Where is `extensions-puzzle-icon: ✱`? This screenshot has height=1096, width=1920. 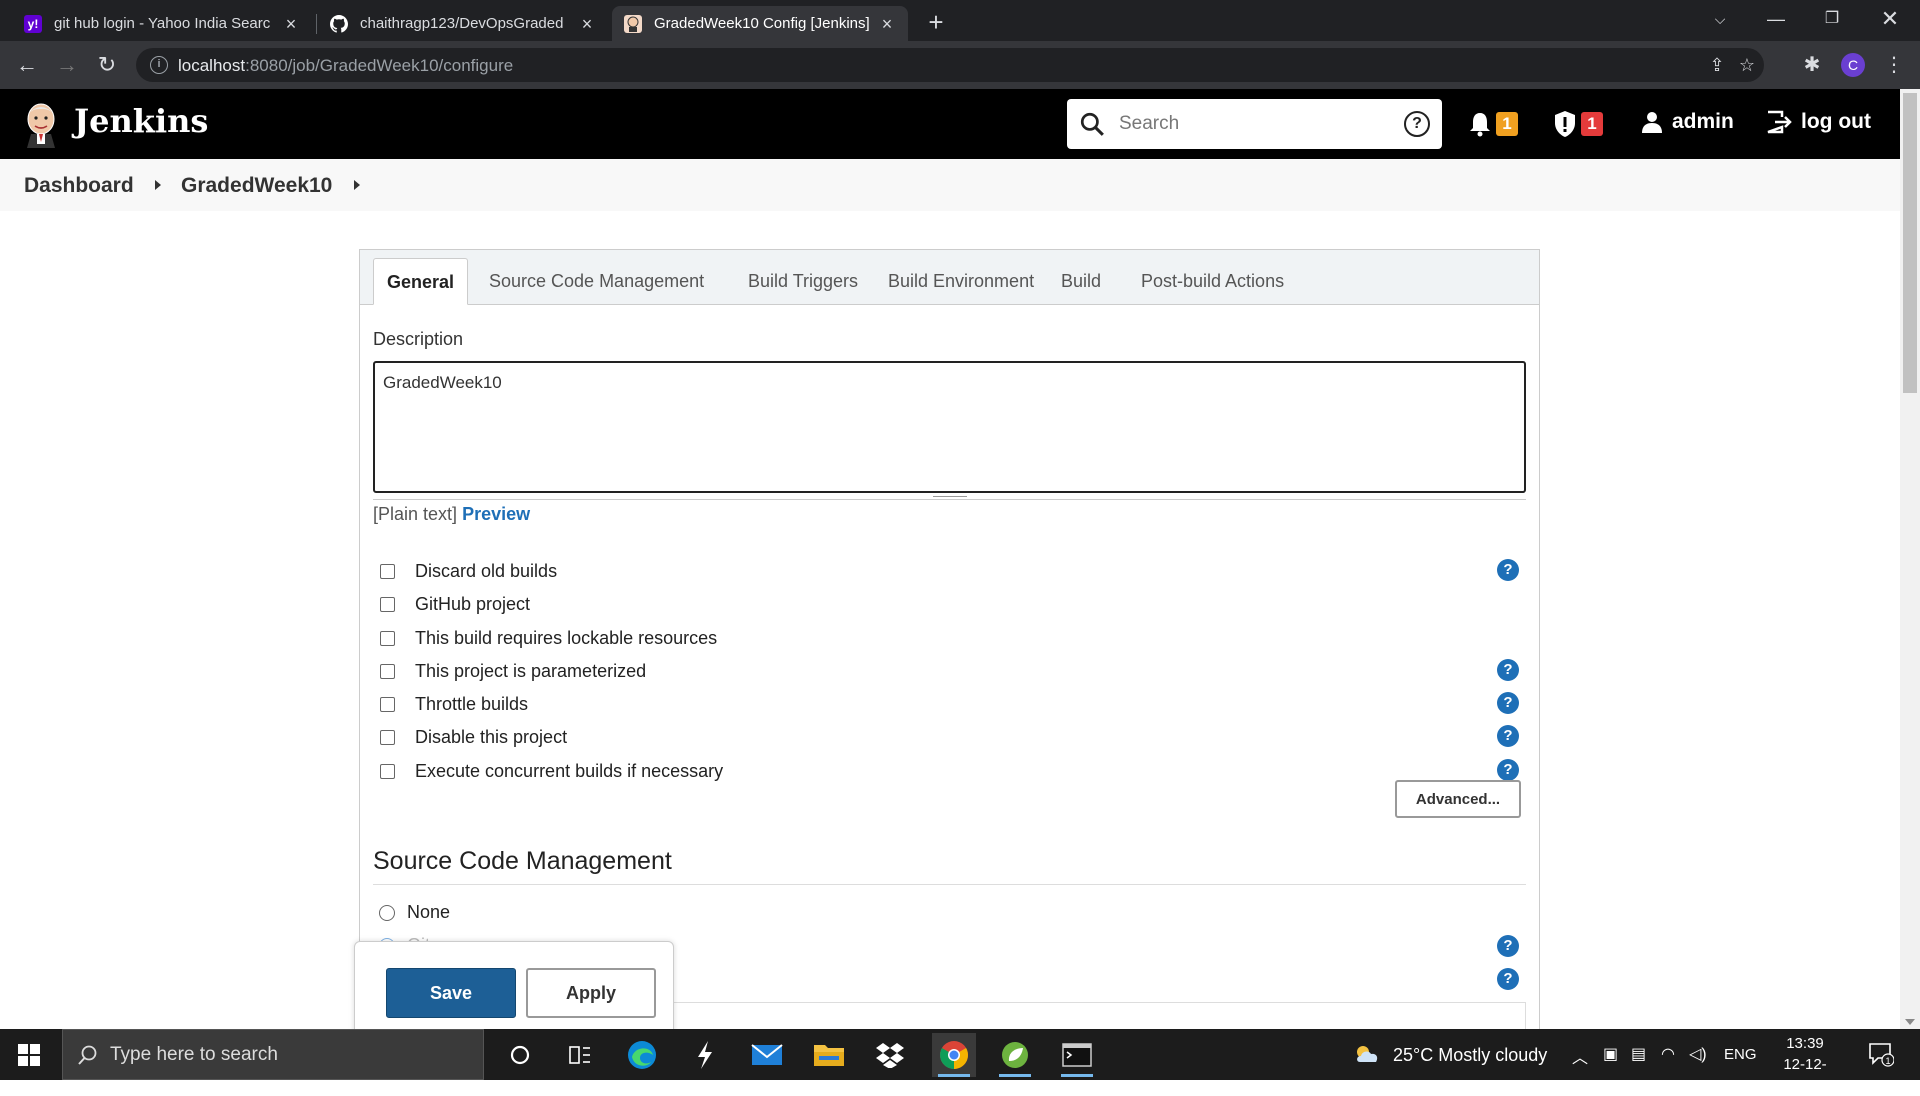
extensions-puzzle-icon: ✱ is located at coordinates (1812, 65).